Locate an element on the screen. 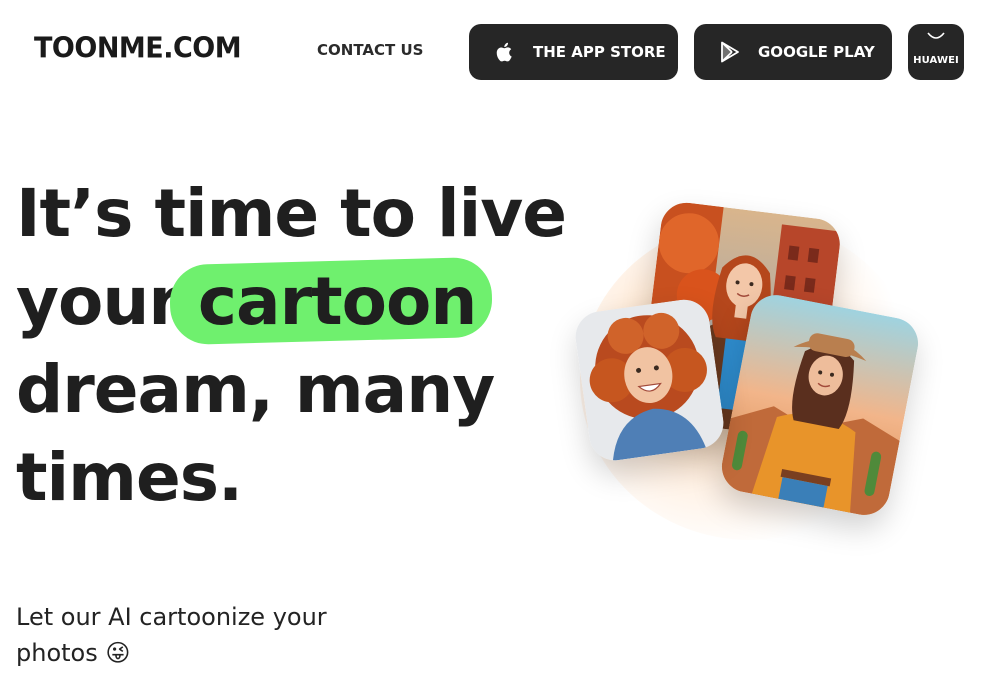 The width and height of the screenshot is (1000, 700). subtitle-line-2: photos 😜 is located at coordinates (73, 653).